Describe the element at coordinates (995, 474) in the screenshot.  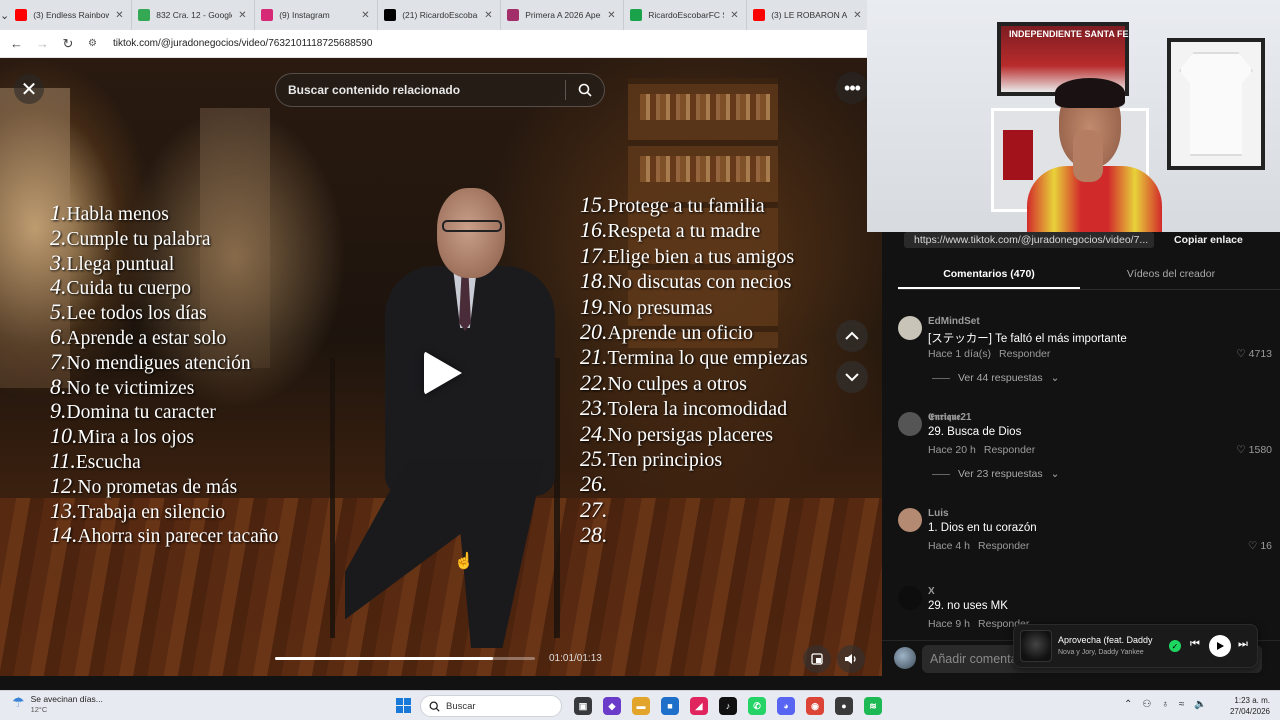
I see `view-replies-button: Ver 23 respuestas ⌄` at that location.